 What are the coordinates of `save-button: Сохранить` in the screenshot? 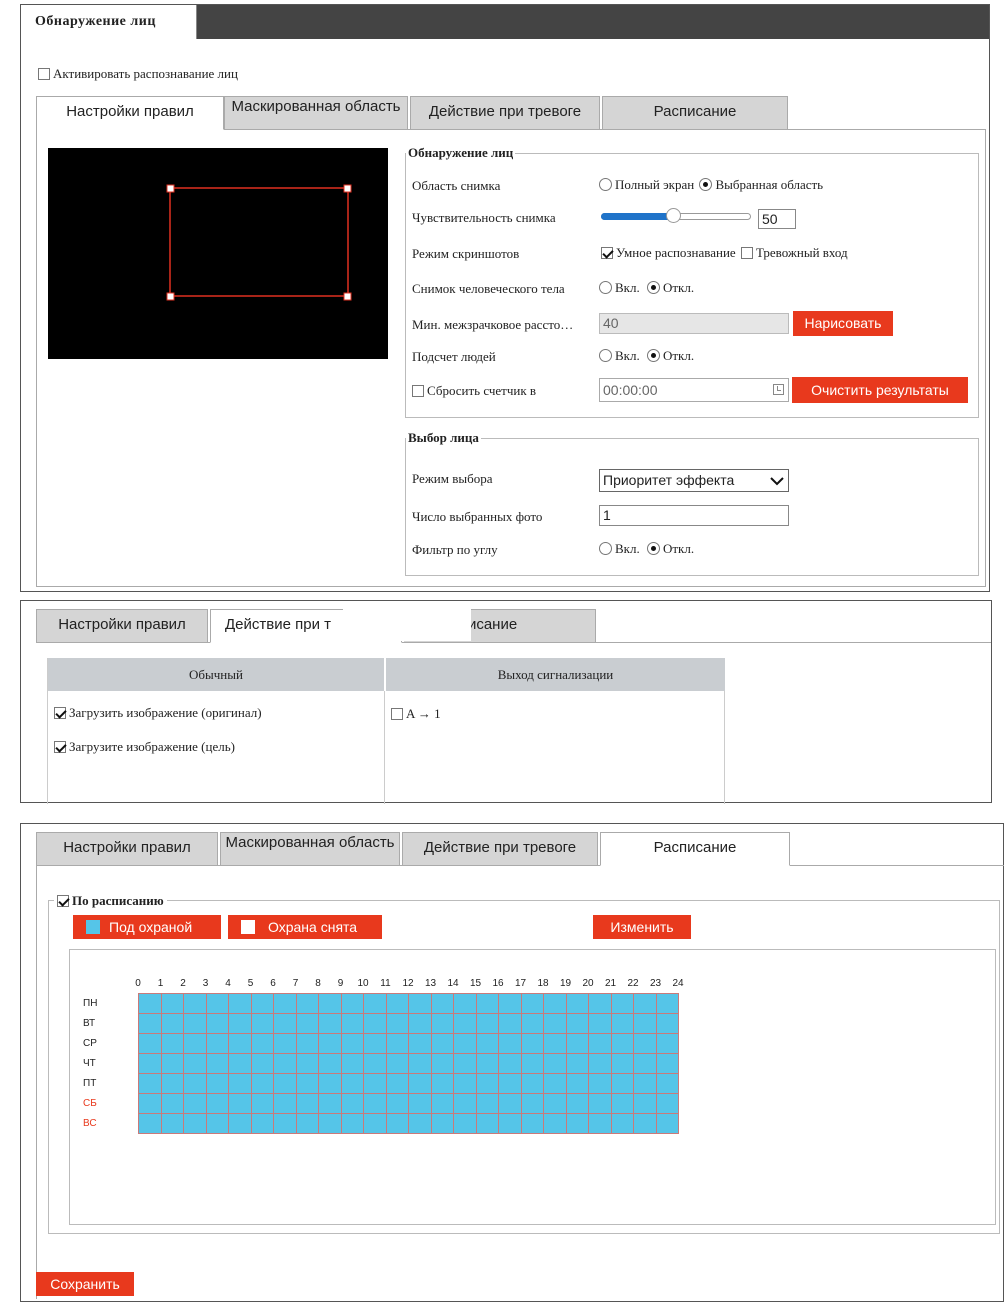 It's located at (85, 1284).